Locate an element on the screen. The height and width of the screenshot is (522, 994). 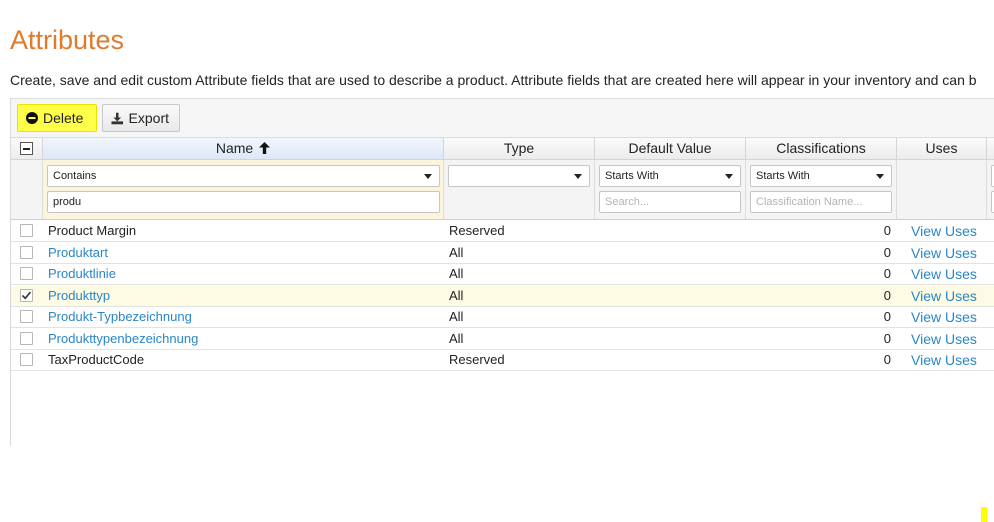
table-row: Product Margin Reserved 0 View Uses is located at coordinates (502, 231).